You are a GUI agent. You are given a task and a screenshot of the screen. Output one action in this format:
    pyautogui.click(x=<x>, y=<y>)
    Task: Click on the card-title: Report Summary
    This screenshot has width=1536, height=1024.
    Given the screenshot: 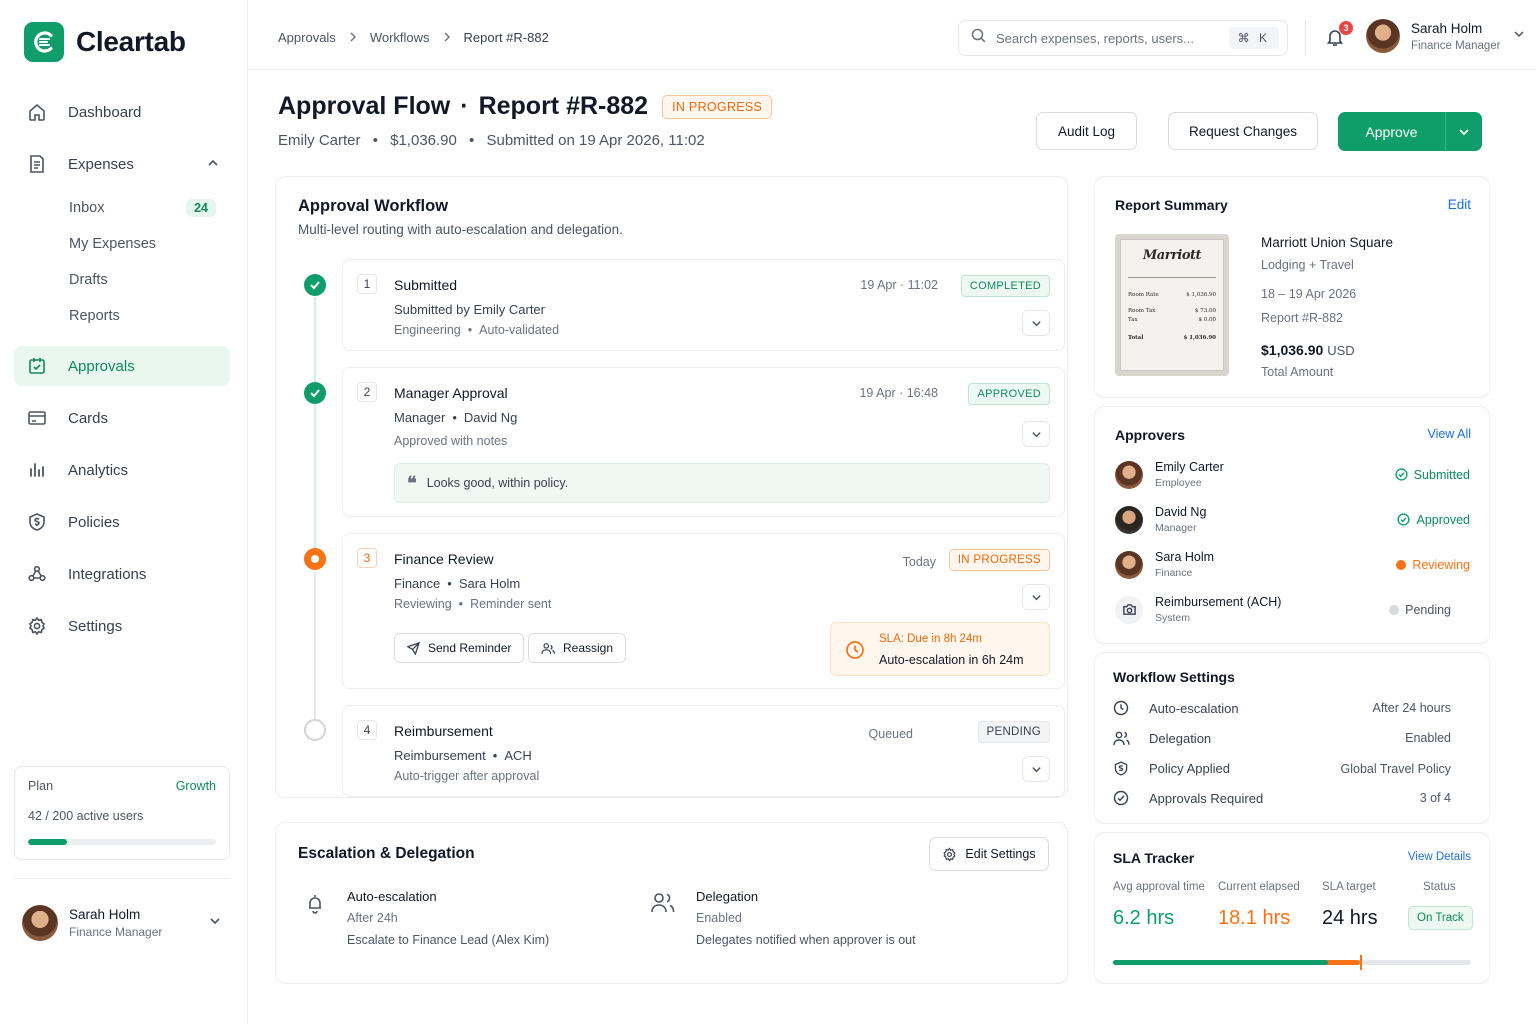 What is the action you would take?
    pyautogui.click(x=1171, y=205)
    